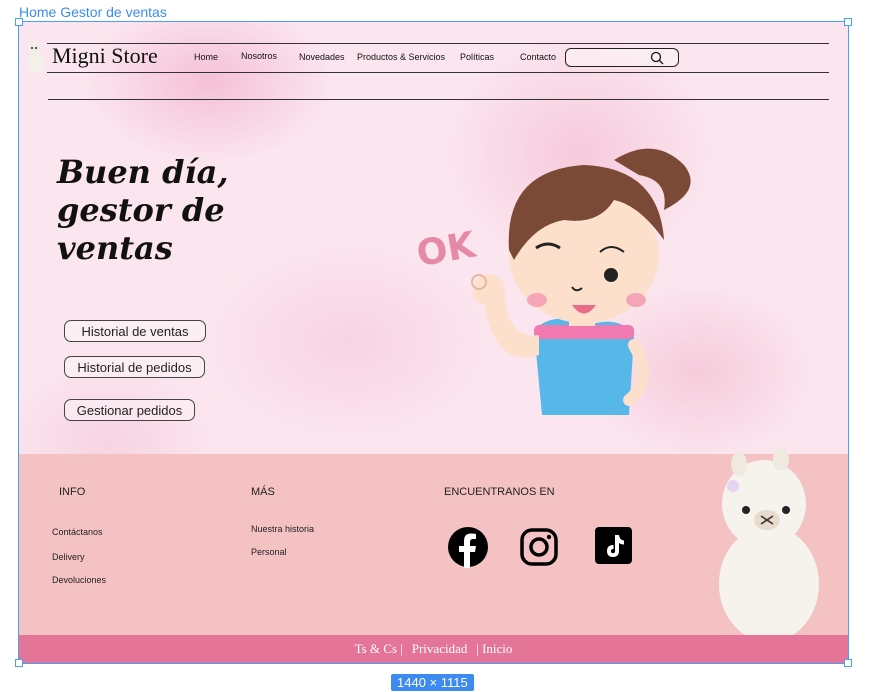 This screenshot has width=877, height=692. What do you see at coordinates (322, 57) in the screenshot?
I see `nav-novedades: Novedades` at bounding box center [322, 57].